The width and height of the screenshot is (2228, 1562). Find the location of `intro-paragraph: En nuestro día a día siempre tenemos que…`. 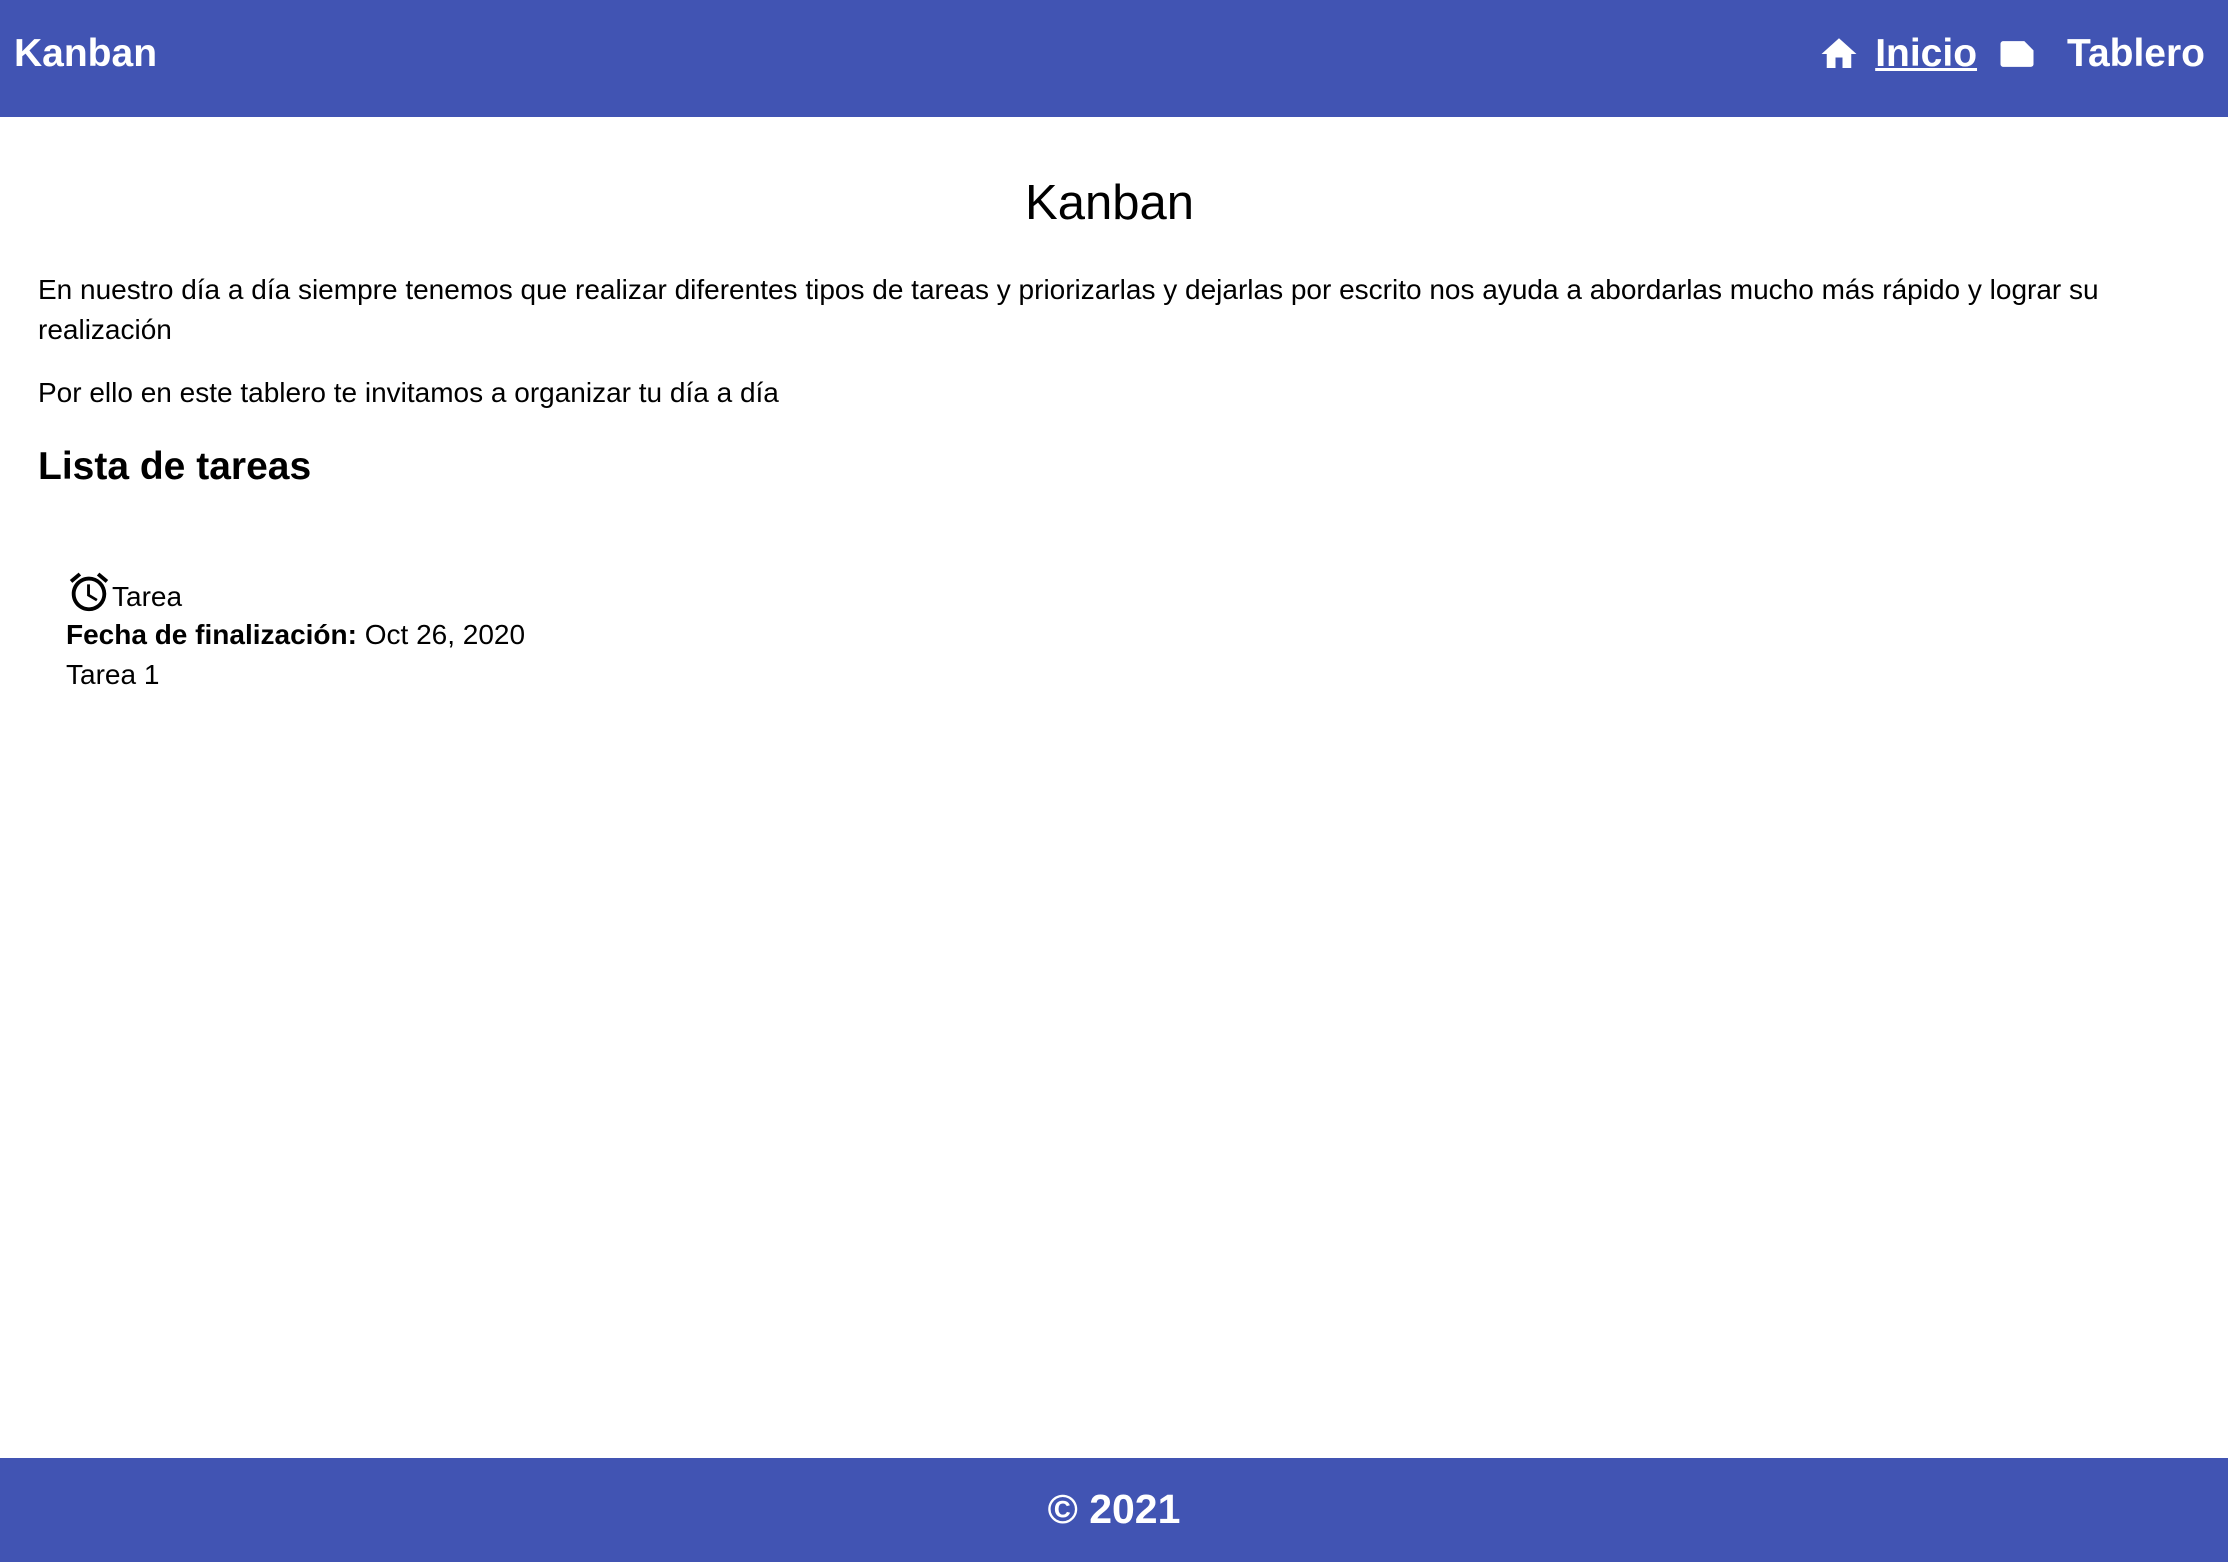

intro-paragraph: En nuestro día a día siempre tenemos que… is located at coordinates (1068, 309).